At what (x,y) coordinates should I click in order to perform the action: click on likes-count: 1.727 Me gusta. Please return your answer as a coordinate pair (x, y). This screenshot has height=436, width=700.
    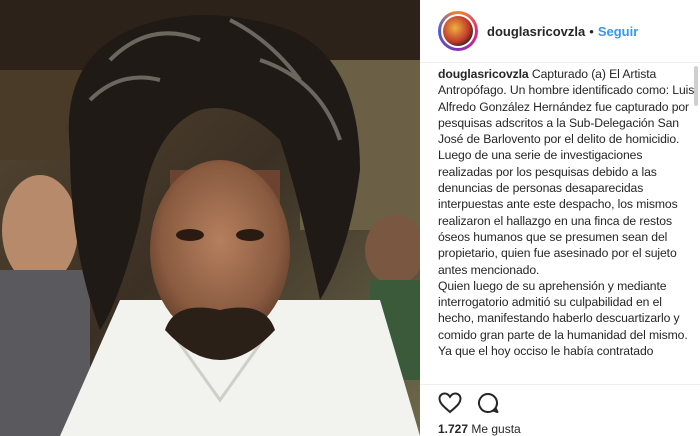
    Looking at the image, I should click on (479, 429).